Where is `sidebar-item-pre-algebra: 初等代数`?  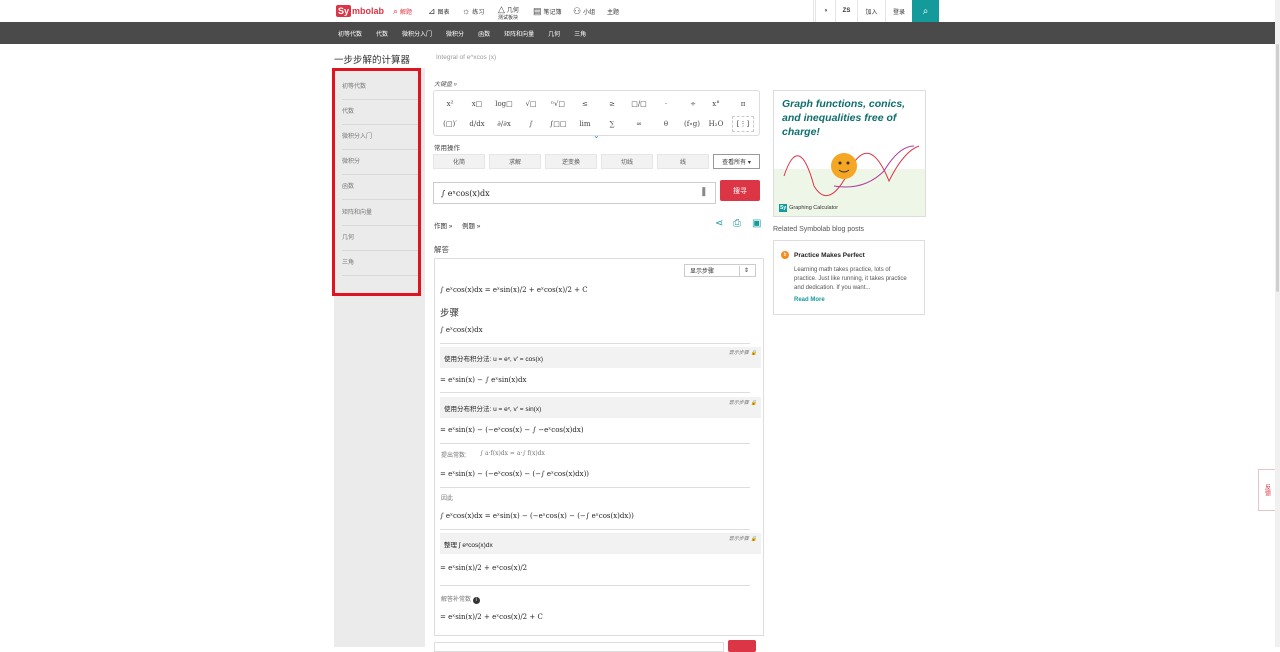
sidebar-item-pre-algebra: 初等代数 is located at coordinates (380, 87).